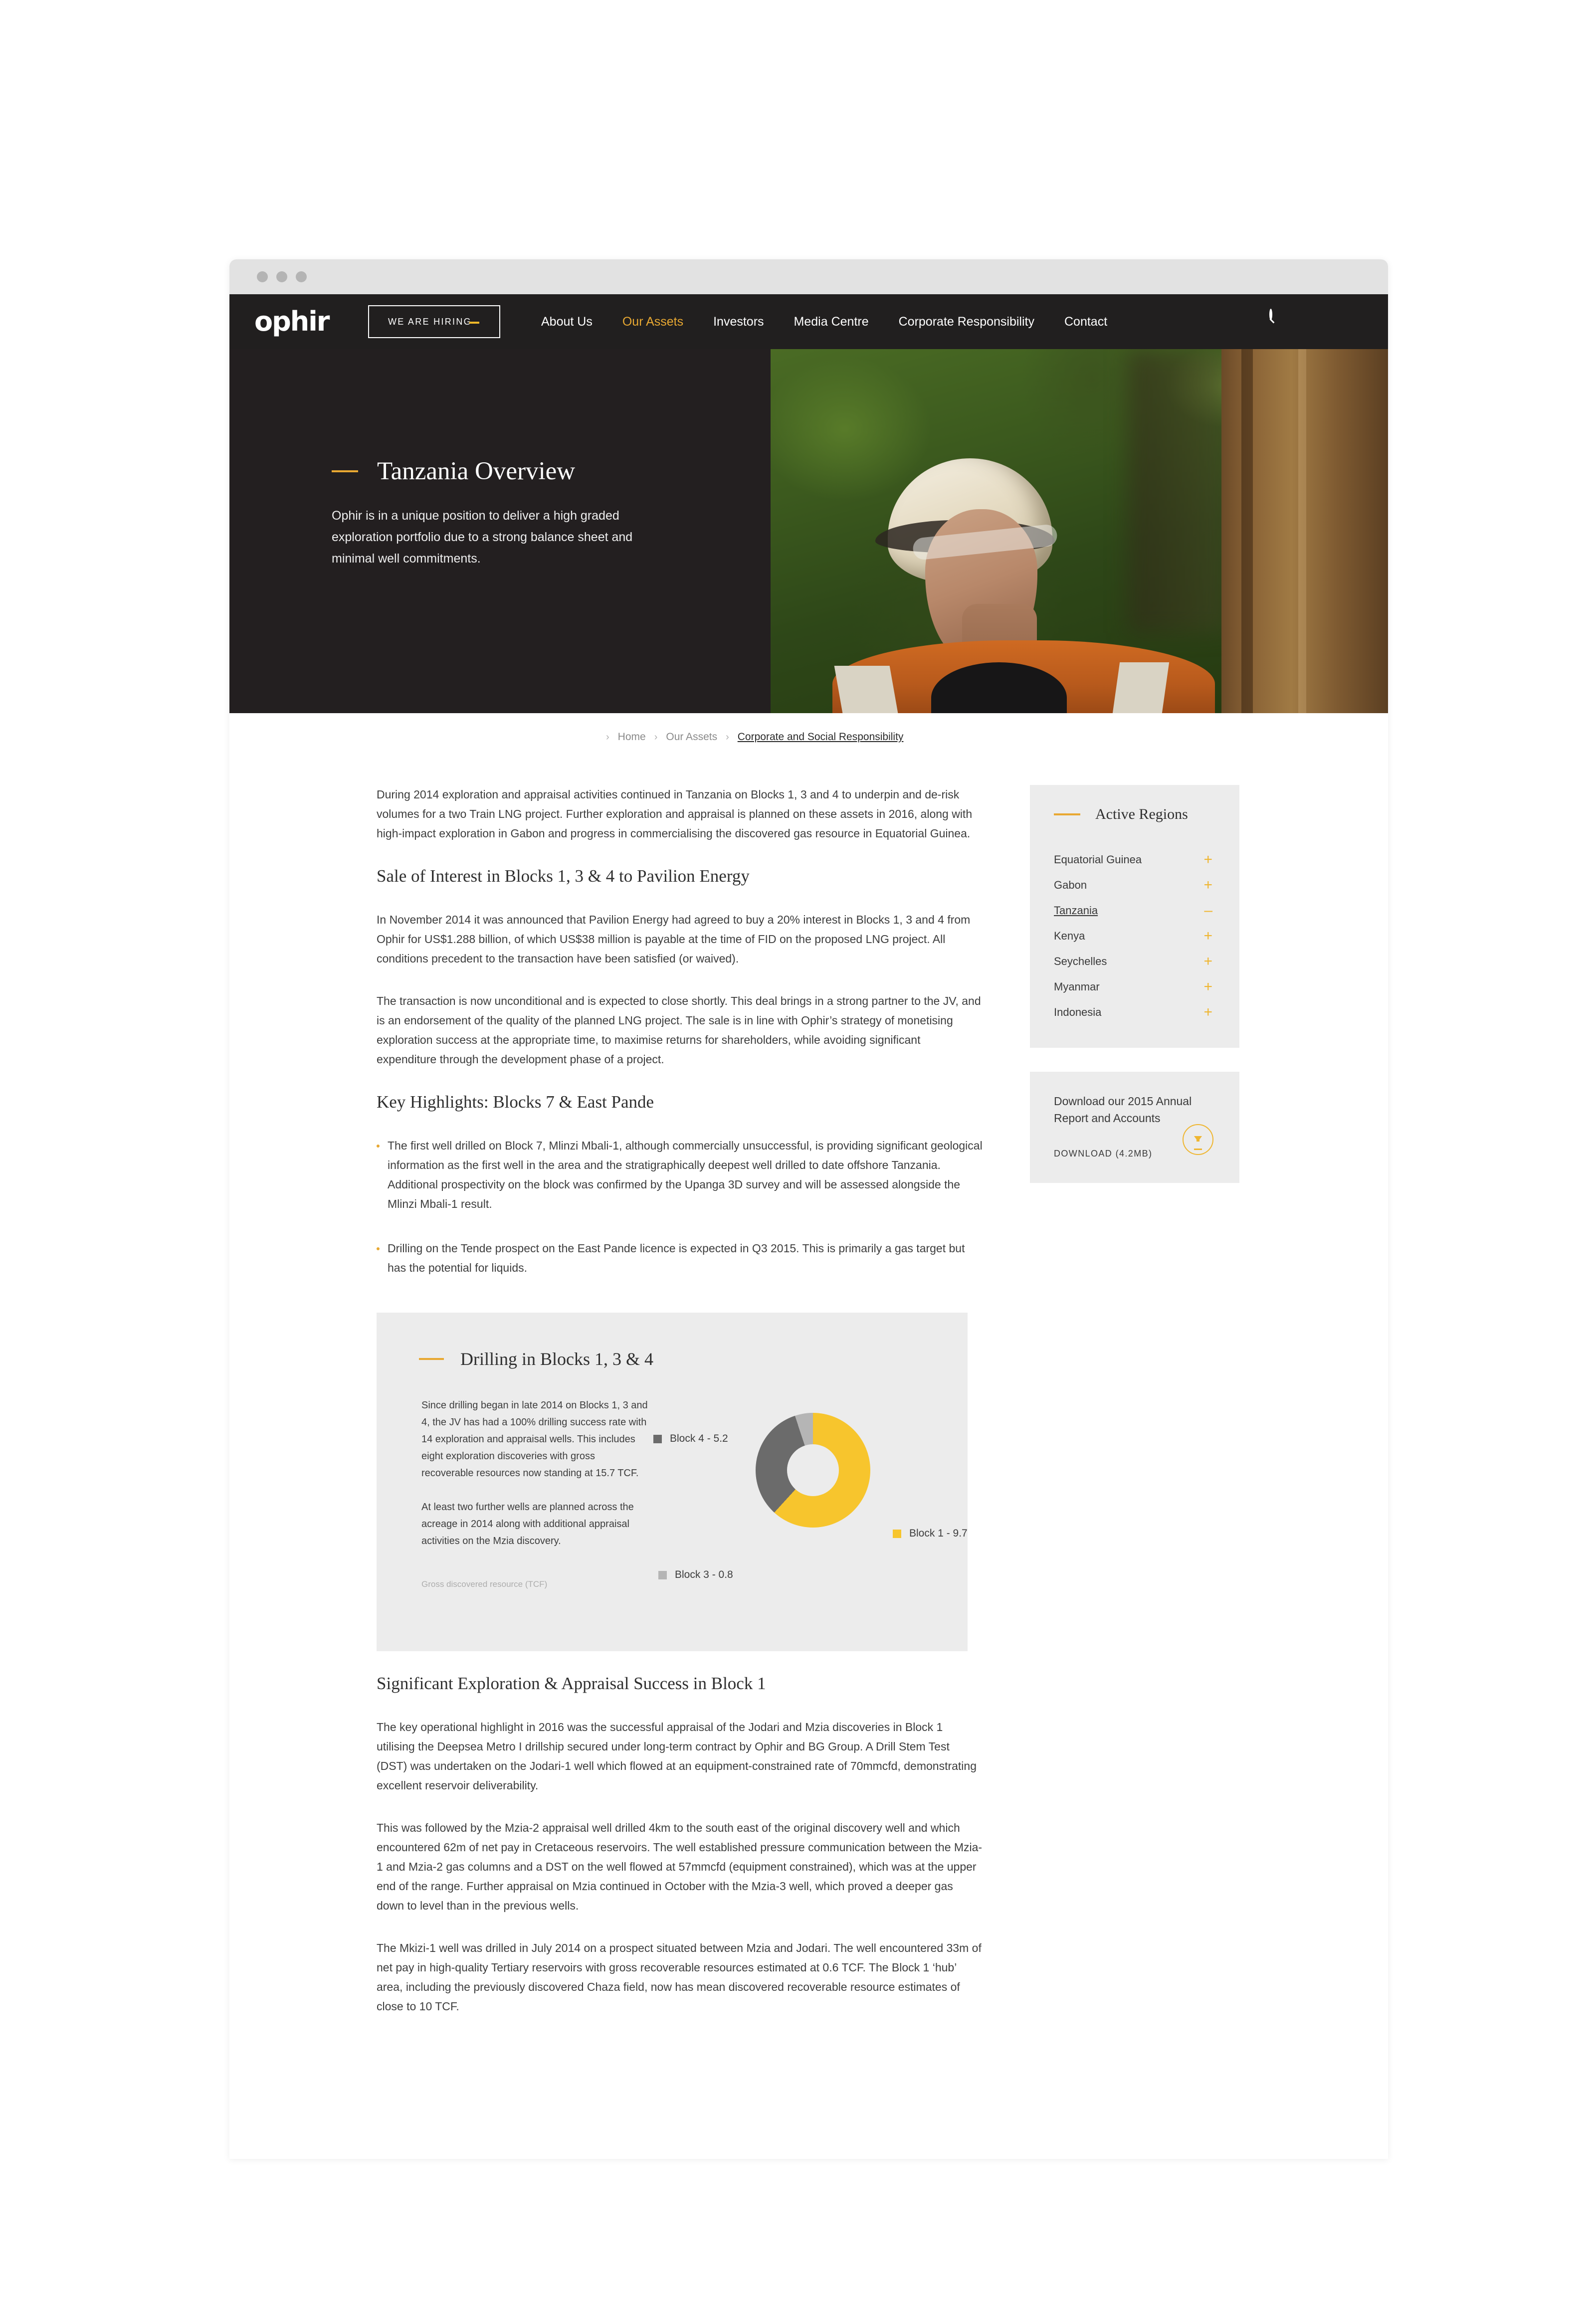 The width and height of the screenshot is (1596, 2318). I want to click on sidebar-item-tanzania: Tanzania –, so click(1134, 910).